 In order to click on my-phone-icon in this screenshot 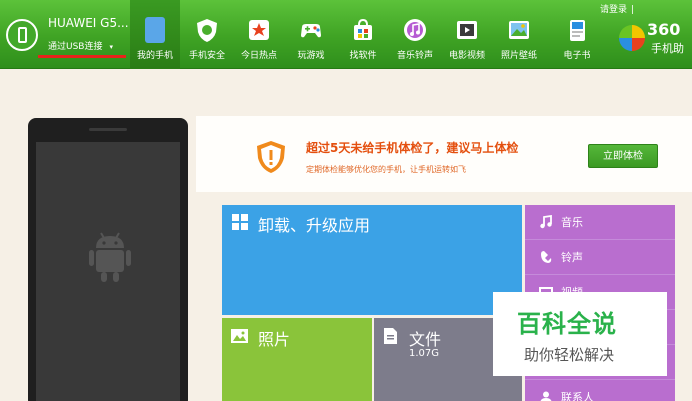, I will do `click(155, 30)`.